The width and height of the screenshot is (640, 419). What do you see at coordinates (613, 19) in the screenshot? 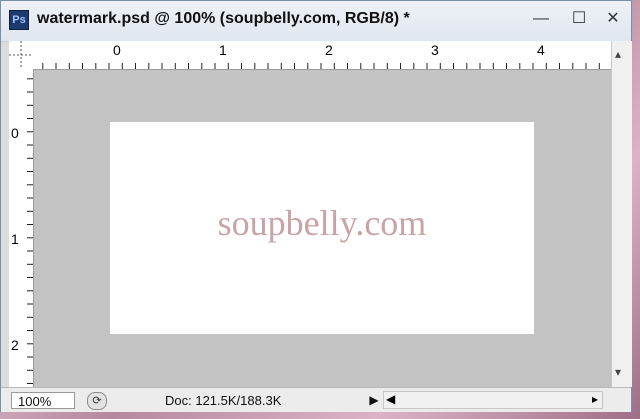
I see `close-button: ✕` at bounding box center [613, 19].